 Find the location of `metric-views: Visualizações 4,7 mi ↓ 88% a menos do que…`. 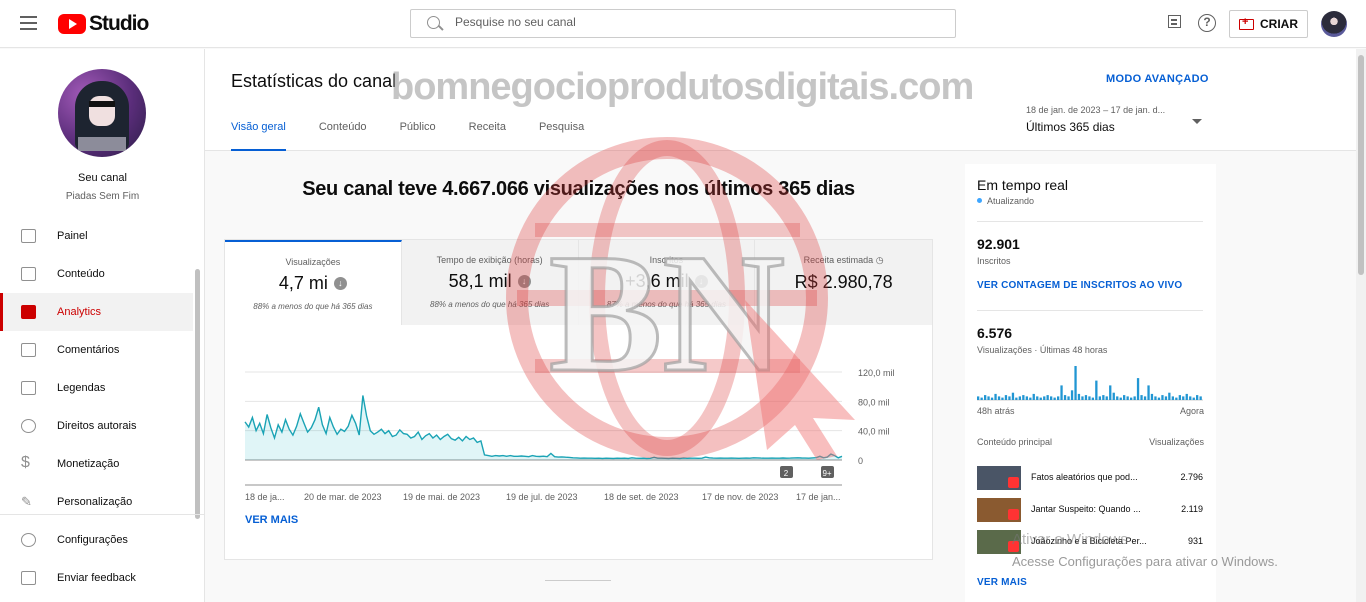

metric-views: Visualizações 4,7 mi ↓ 88% a menos do que… is located at coordinates (313, 282).